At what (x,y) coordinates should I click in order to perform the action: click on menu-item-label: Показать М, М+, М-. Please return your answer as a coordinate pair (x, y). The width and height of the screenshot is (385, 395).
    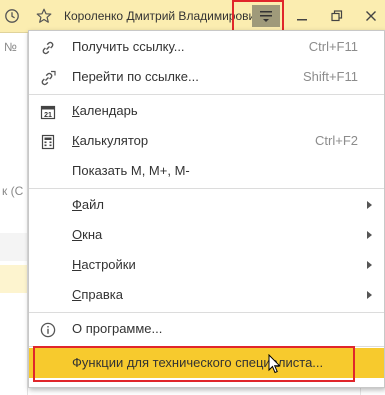
    Looking at the image, I should click on (131, 170).